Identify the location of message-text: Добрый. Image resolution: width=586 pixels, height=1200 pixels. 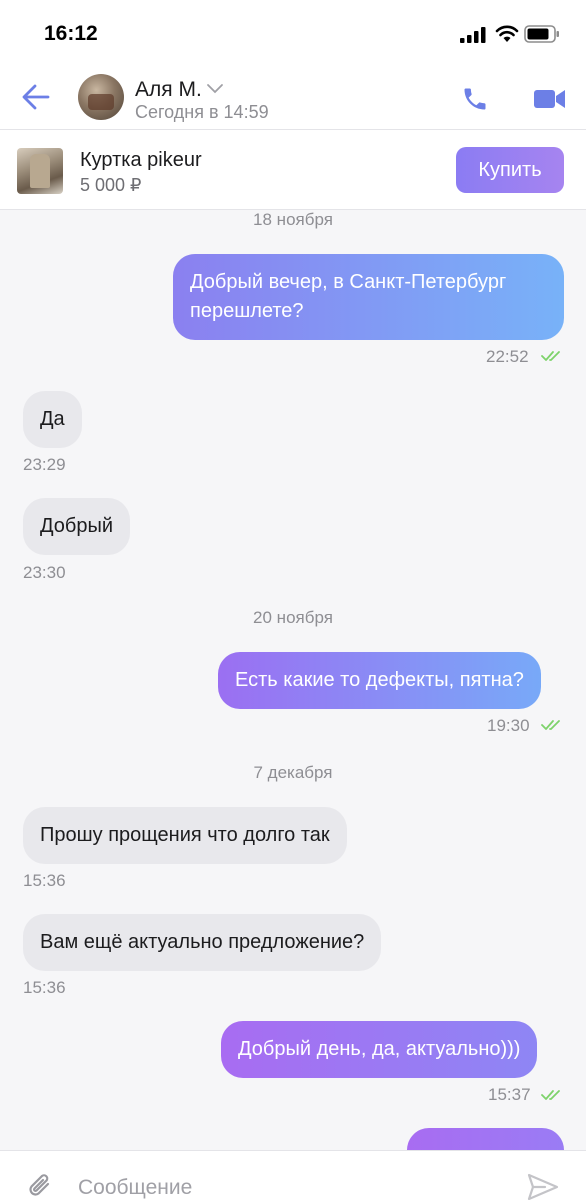
(77, 526).